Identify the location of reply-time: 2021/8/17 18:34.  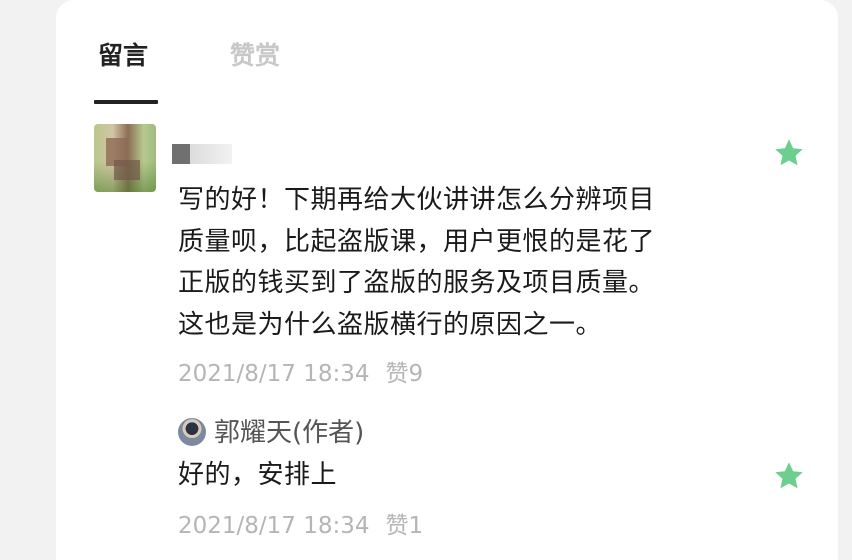
(274, 526).